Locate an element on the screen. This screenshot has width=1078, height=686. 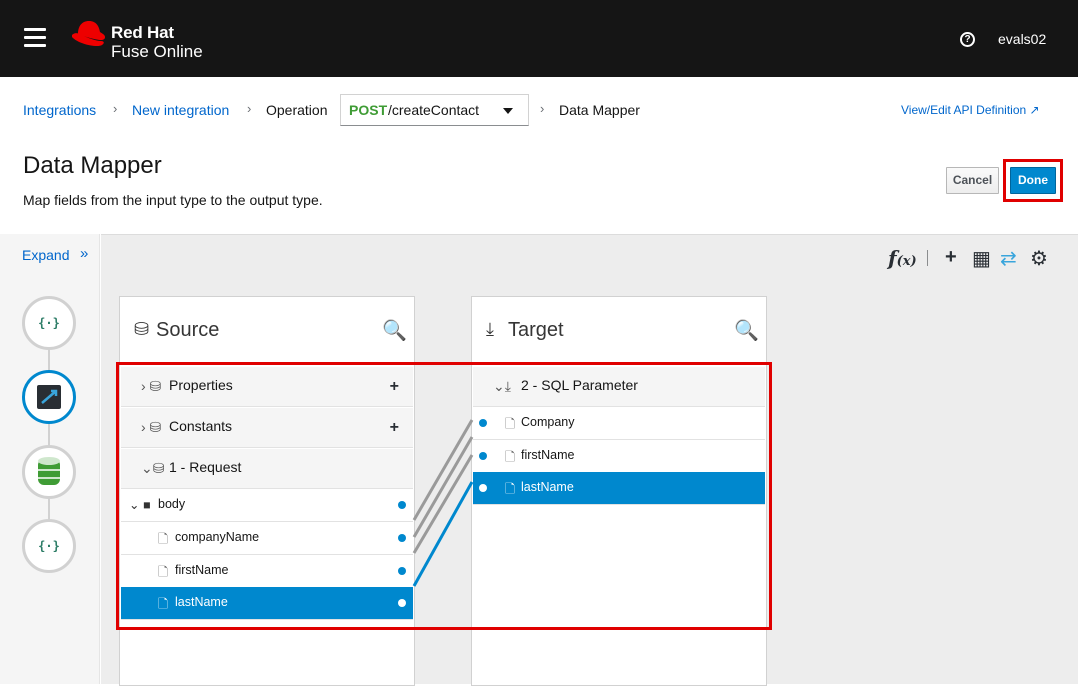
mapping-line-lastname-lastname is located at coordinates (443, 534).